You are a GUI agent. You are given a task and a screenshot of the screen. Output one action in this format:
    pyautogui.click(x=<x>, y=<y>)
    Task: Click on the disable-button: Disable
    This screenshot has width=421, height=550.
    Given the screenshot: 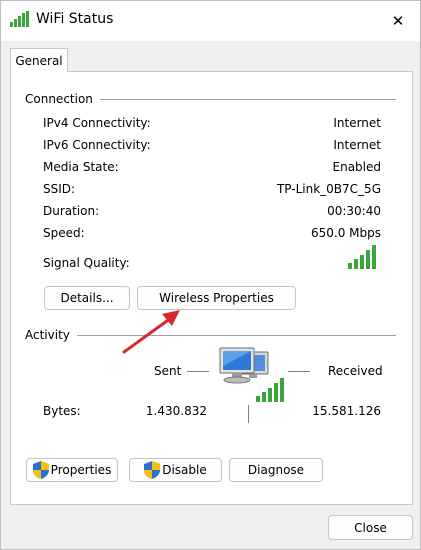 What is the action you would take?
    pyautogui.click(x=175, y=470)
    